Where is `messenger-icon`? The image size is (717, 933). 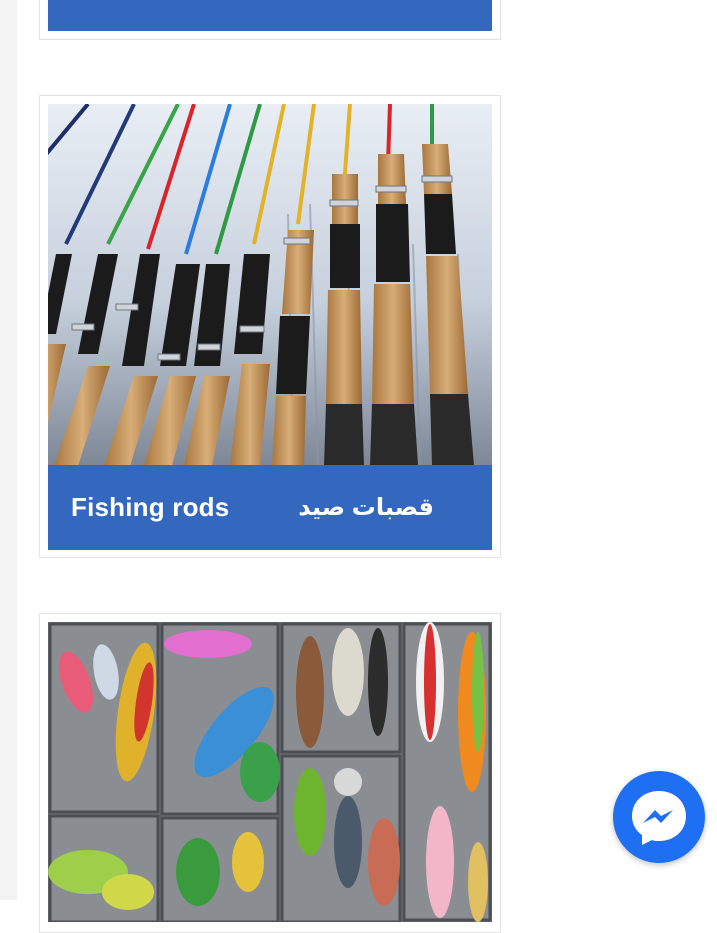
messenger-icon is located at coordinates (659, 818).